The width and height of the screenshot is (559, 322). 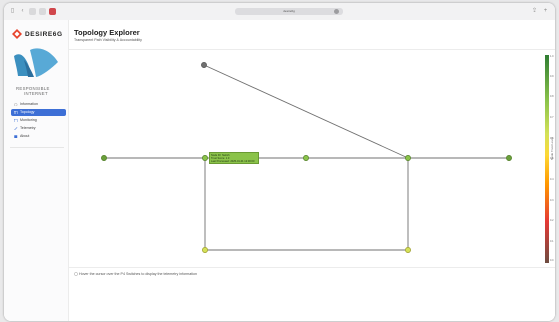 I want to click on address-text: desire6g, so click(x=289, y=11).